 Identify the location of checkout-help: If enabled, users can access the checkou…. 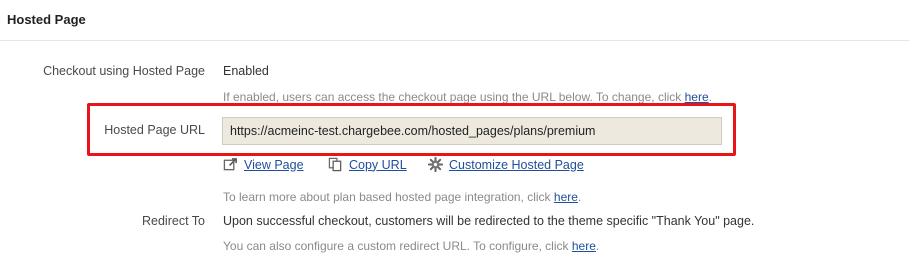
(467, 97).